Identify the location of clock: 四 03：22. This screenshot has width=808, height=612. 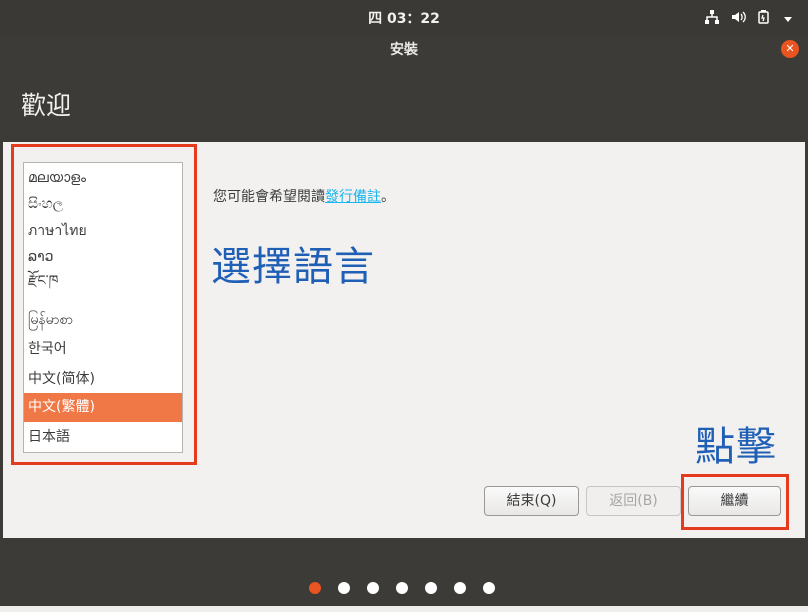
(404, 18).